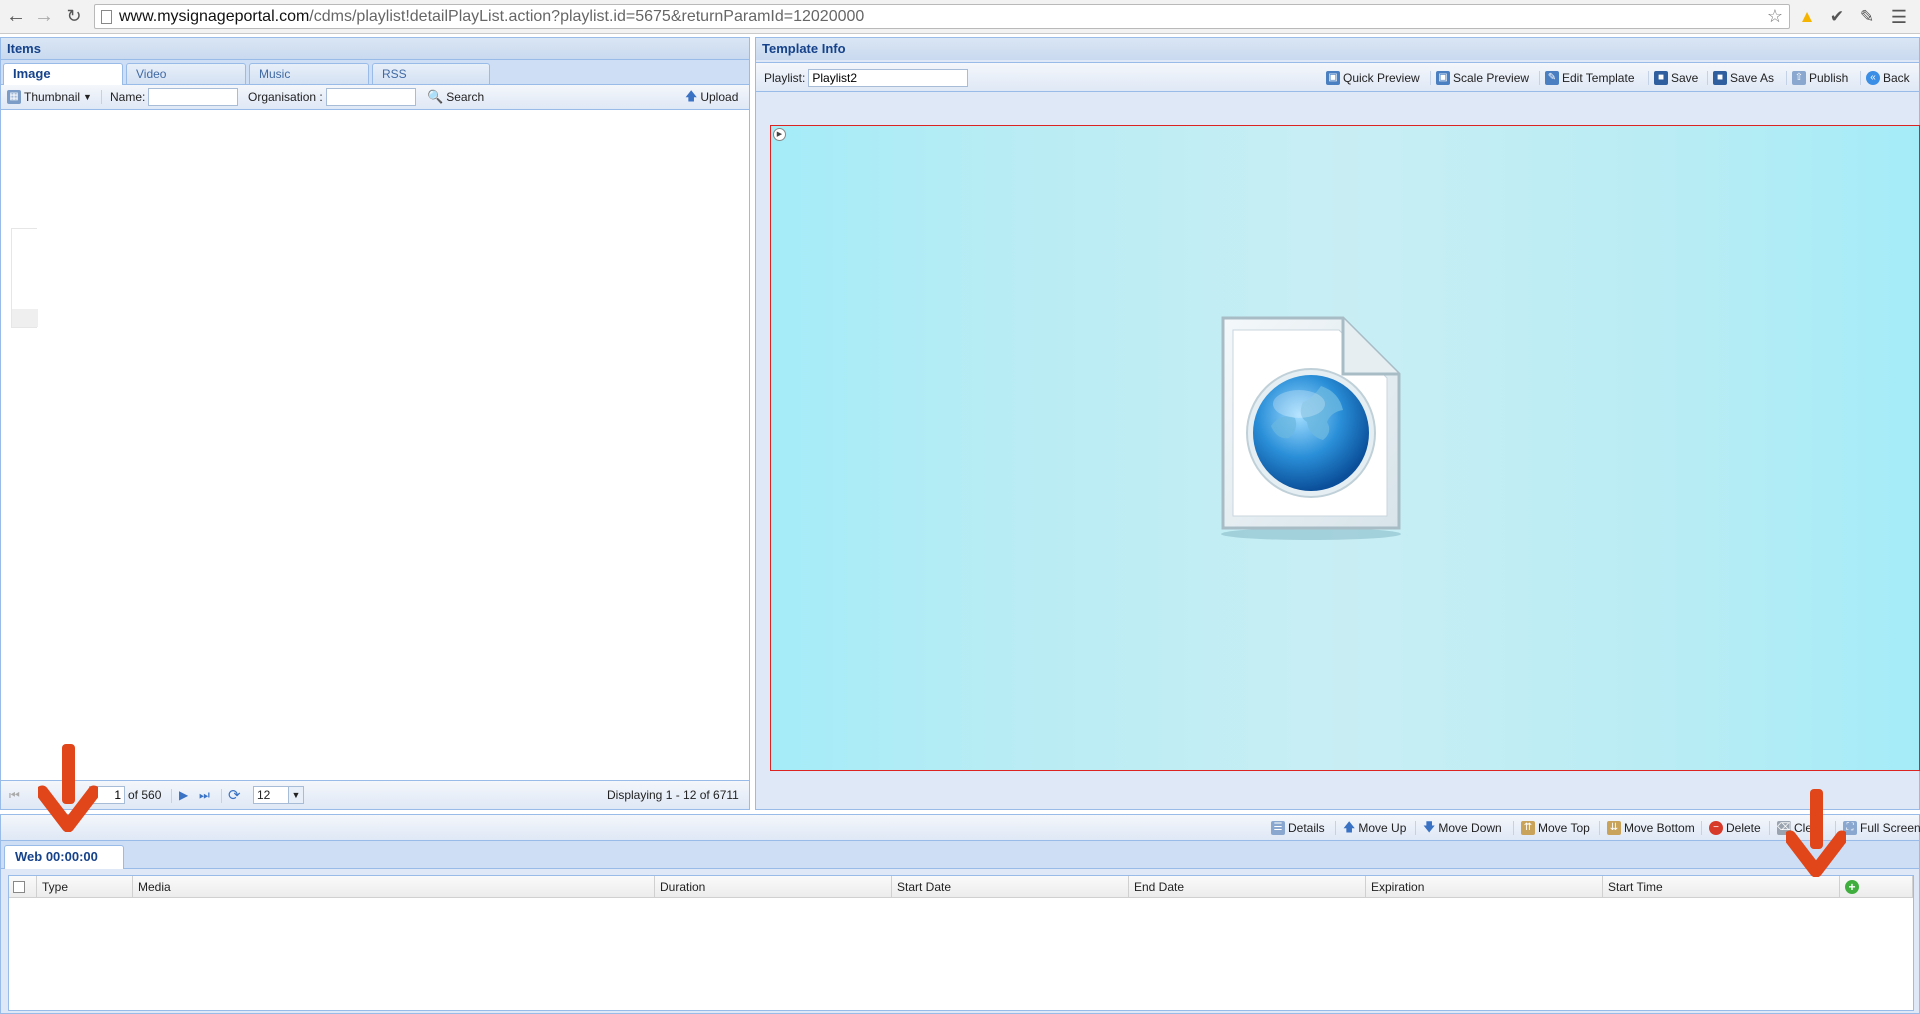 This screenshot has height=1014, width=1920. Describe the element at coordinates (1491, 78) in the screenshot. I see `scale-preview-label: Scale Preview` at that location.